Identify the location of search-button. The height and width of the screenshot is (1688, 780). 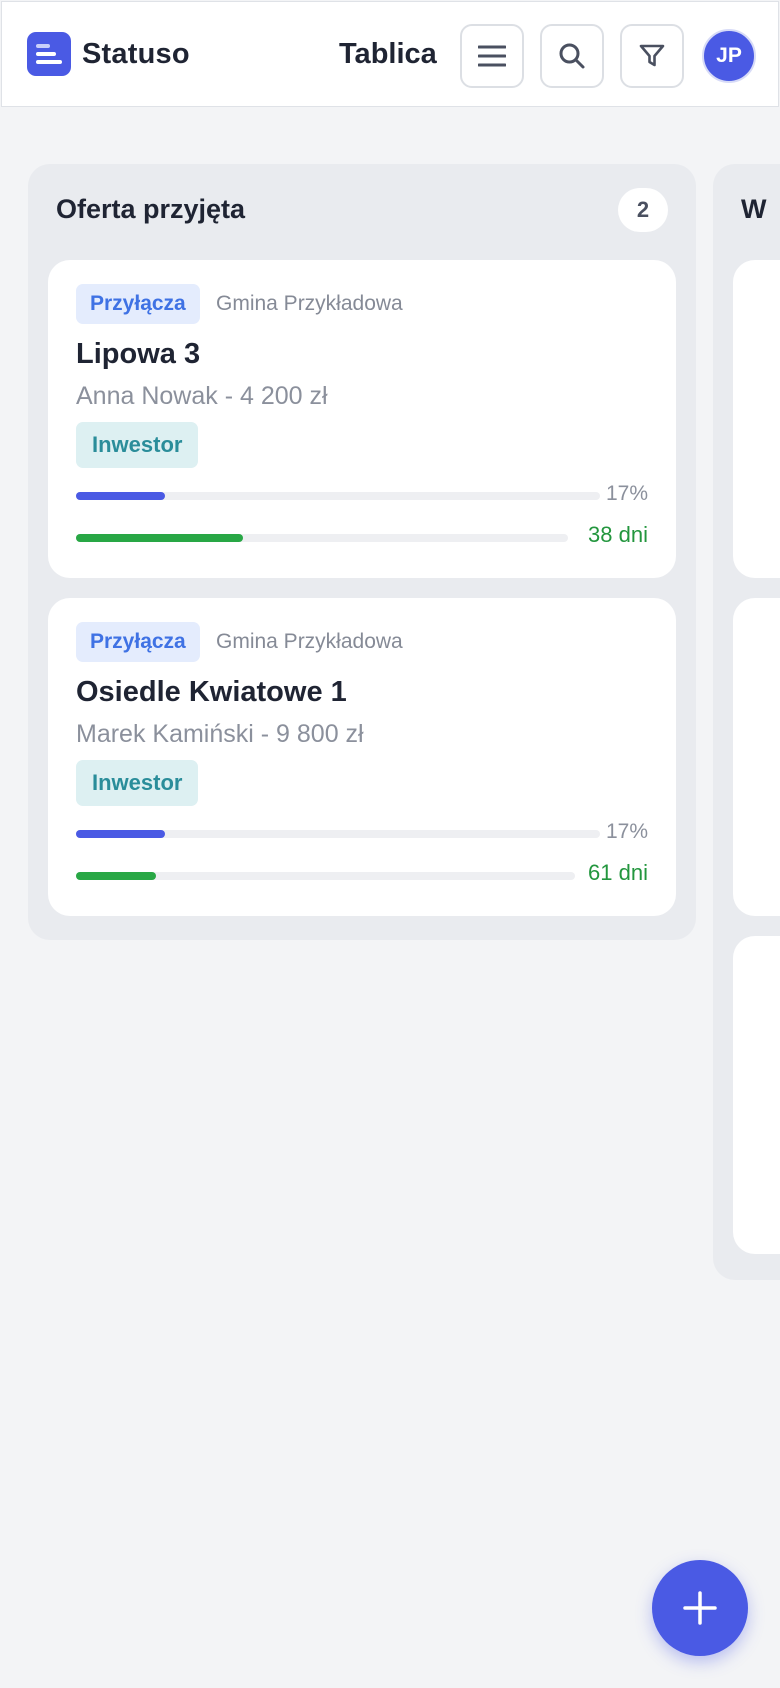
(572, 56).